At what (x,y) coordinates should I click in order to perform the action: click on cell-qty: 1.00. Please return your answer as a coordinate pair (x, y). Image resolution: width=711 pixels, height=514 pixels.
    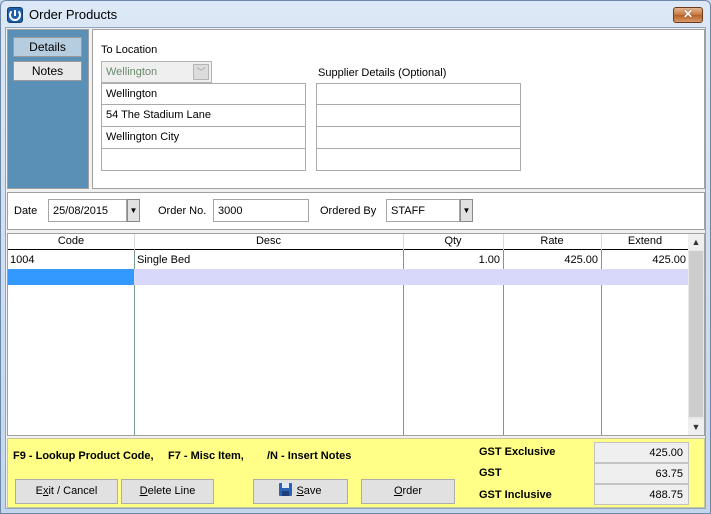
    Looking at the image, I should click on (489, 260).